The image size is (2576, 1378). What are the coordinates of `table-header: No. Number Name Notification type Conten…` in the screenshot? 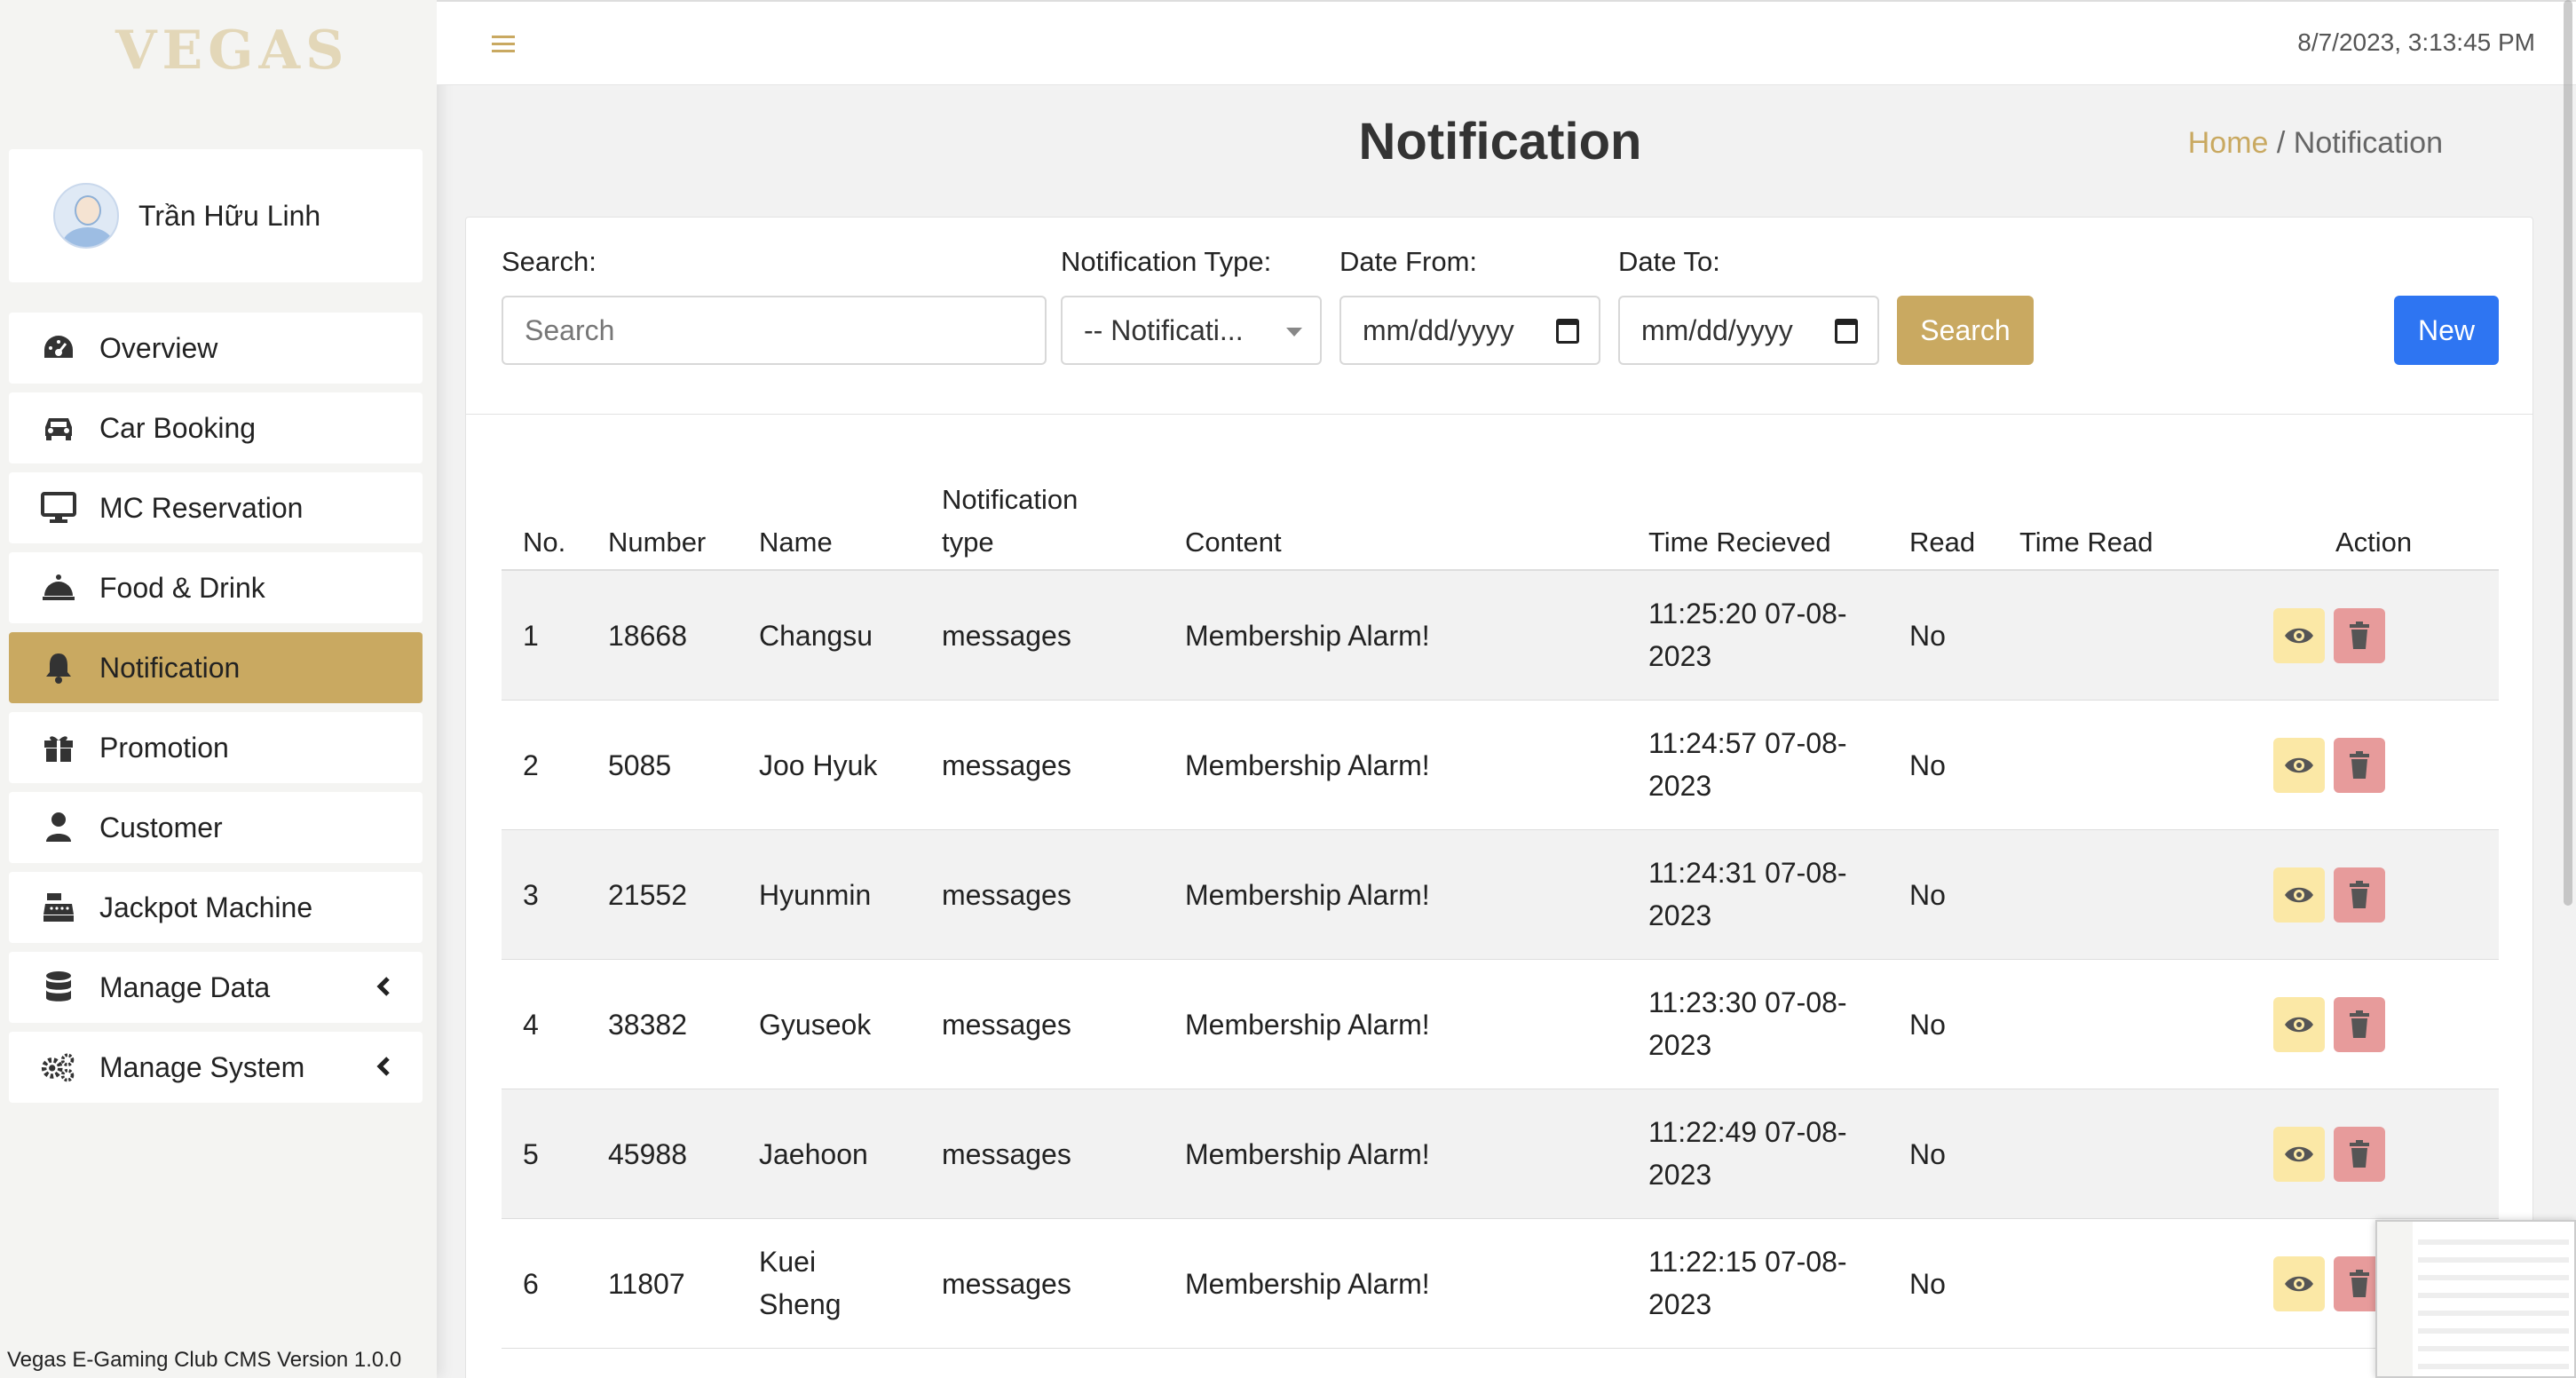 It's located at (1500, 513).